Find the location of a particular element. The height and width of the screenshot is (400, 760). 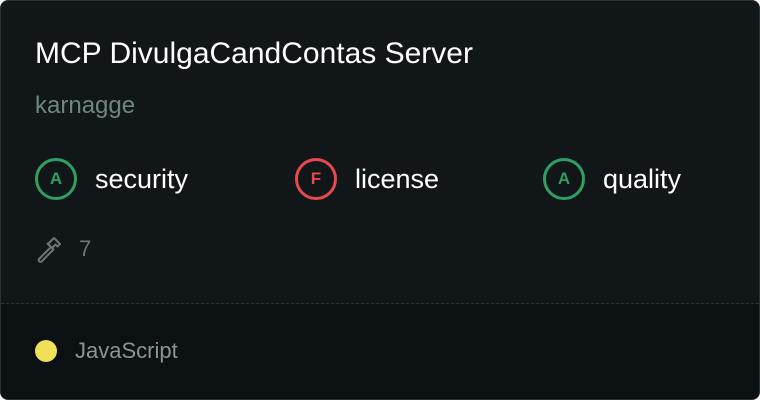

license-label: license is located at coordinates (397, 179).